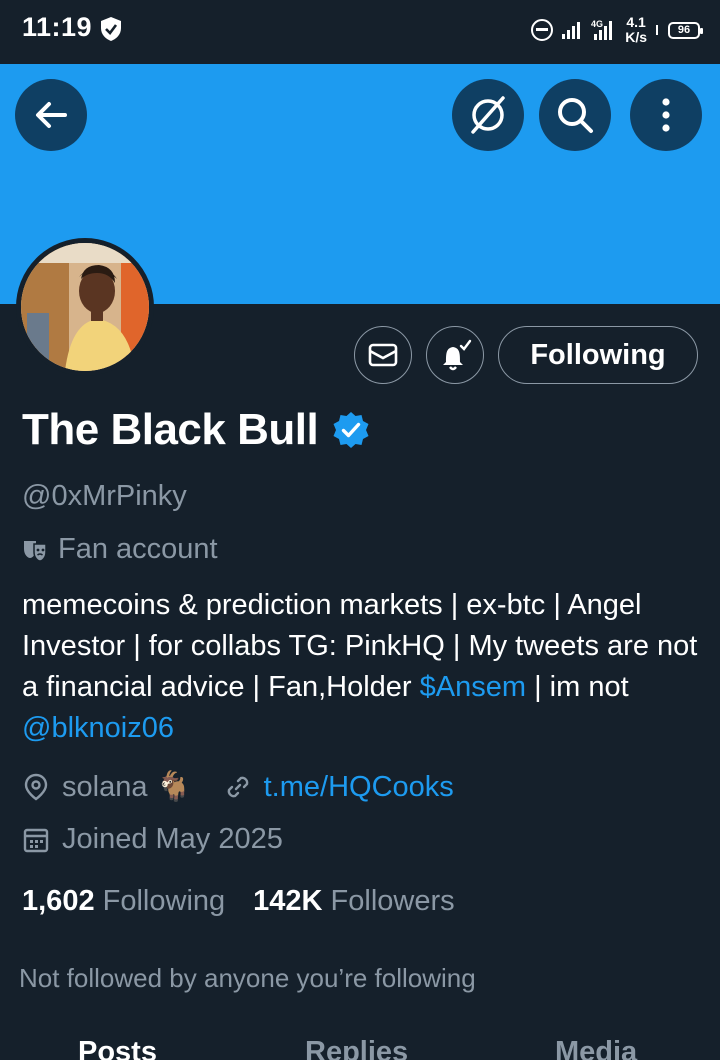 The height and width of the screenshot is (1060, 720). I want to click on location-text: solana 🐐, so click(127, 787).